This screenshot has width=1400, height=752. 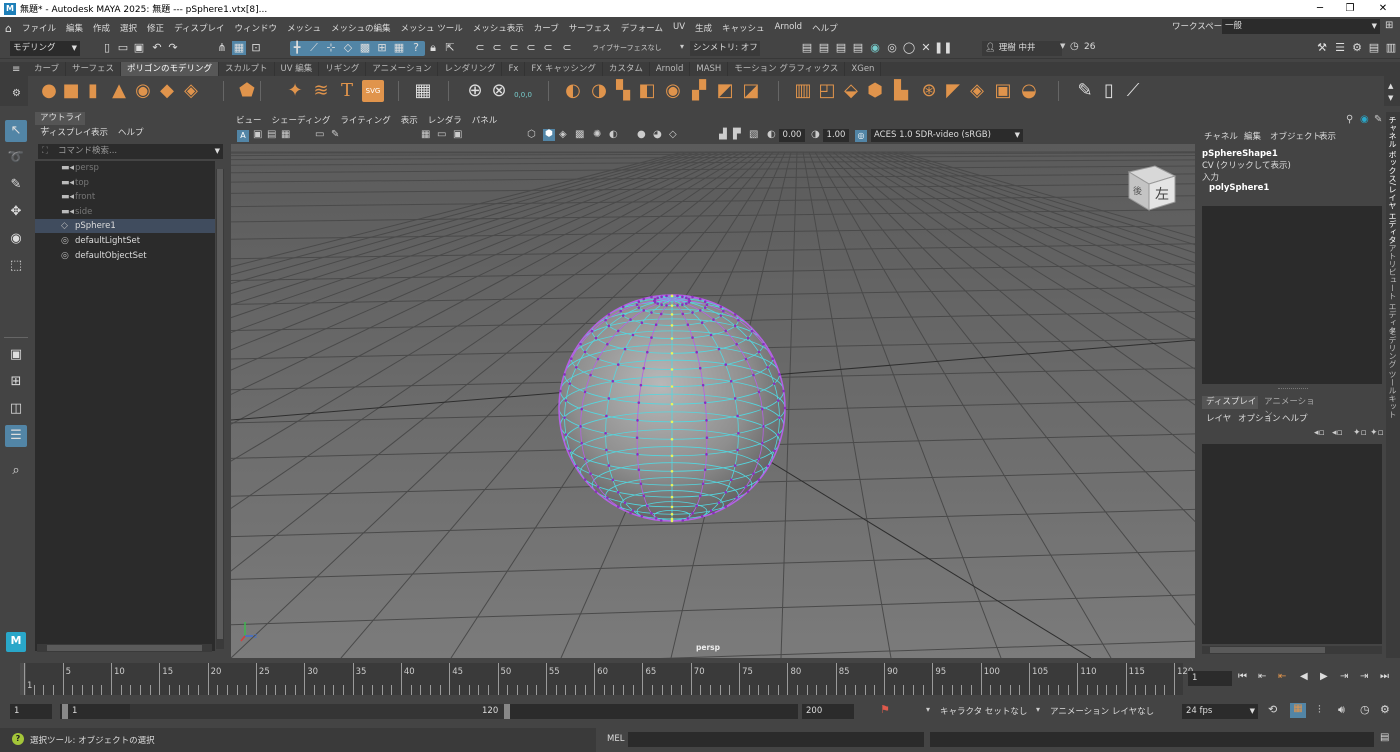 I want to click on sidetab-attribute-editor: アトリビュート エディタ, so click(x=1392, y=289).